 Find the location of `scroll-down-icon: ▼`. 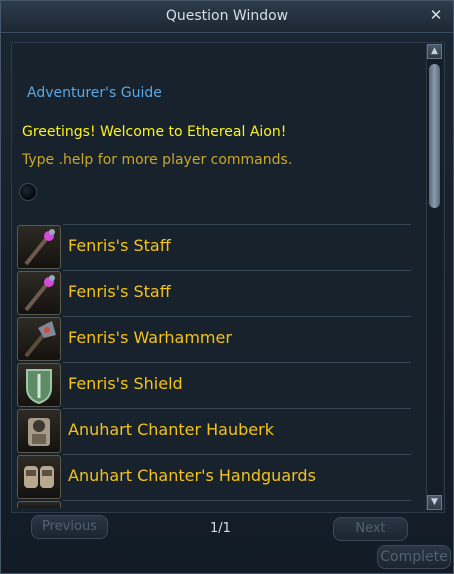

scroll-down-icon: ▼ is located at coordinates (434, 502).